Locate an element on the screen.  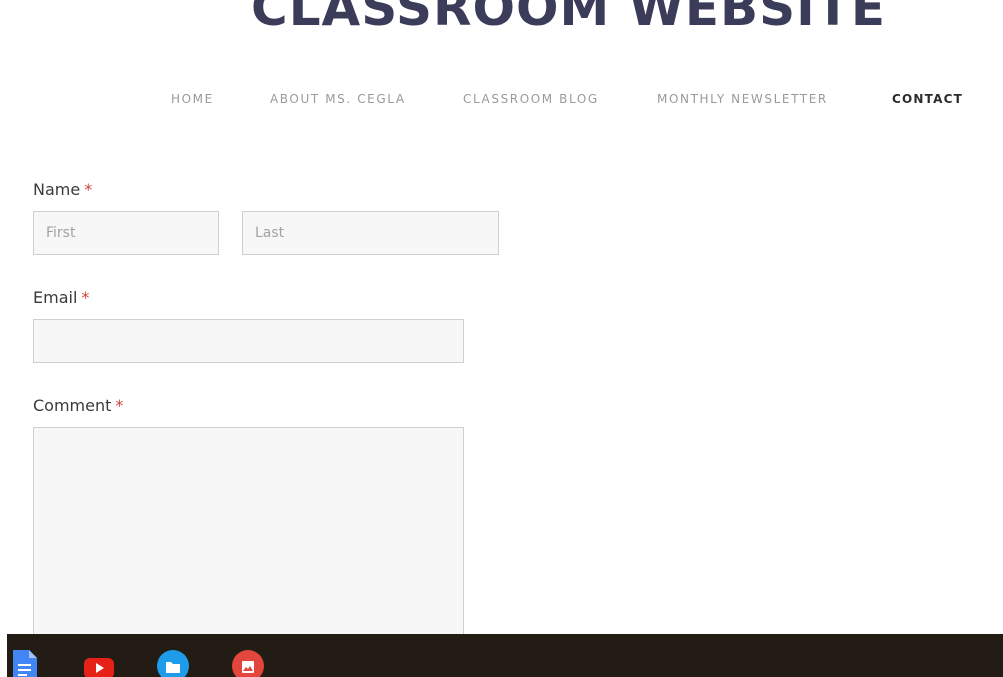
comment-required-marker: * is located at coordinates (119, 405).